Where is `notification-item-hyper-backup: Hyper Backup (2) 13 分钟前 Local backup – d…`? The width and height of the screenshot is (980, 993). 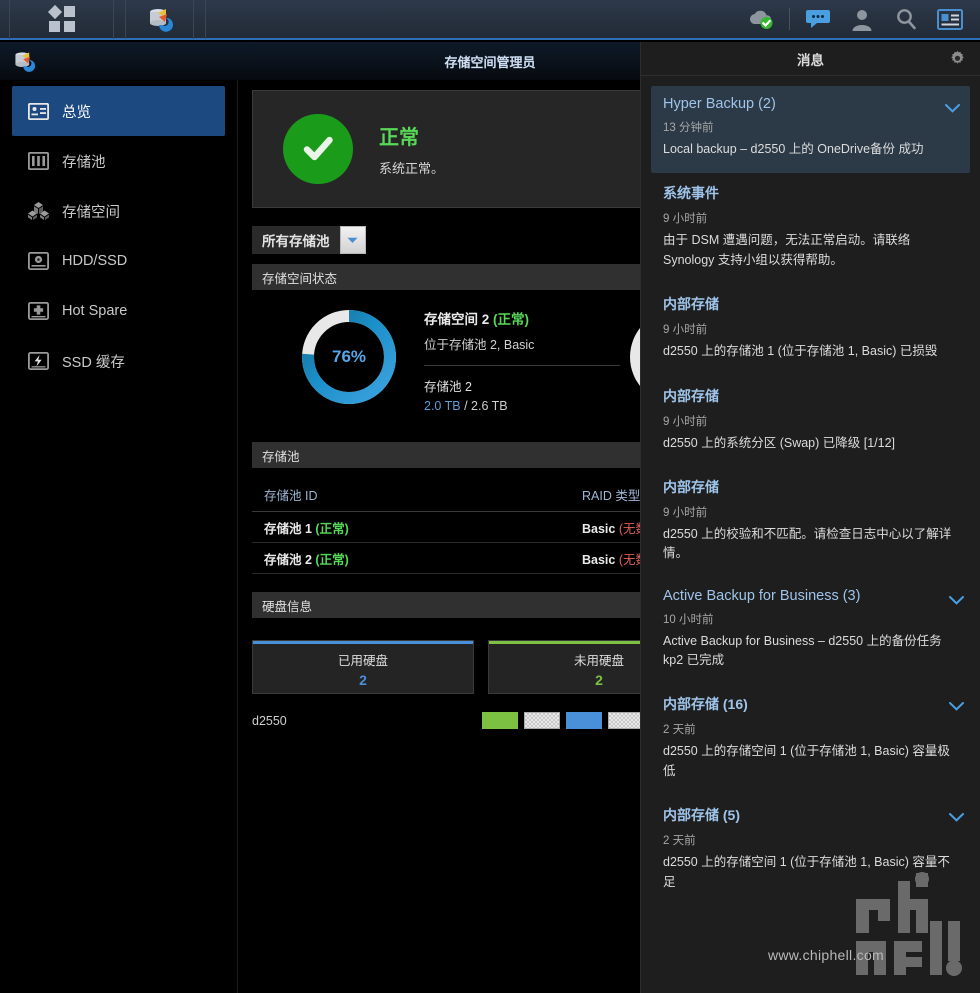
notification-item-hyper-backup: Hyper Backup (2) 13 分钟前 Local backup – d… is located at coordinates (810, 130).